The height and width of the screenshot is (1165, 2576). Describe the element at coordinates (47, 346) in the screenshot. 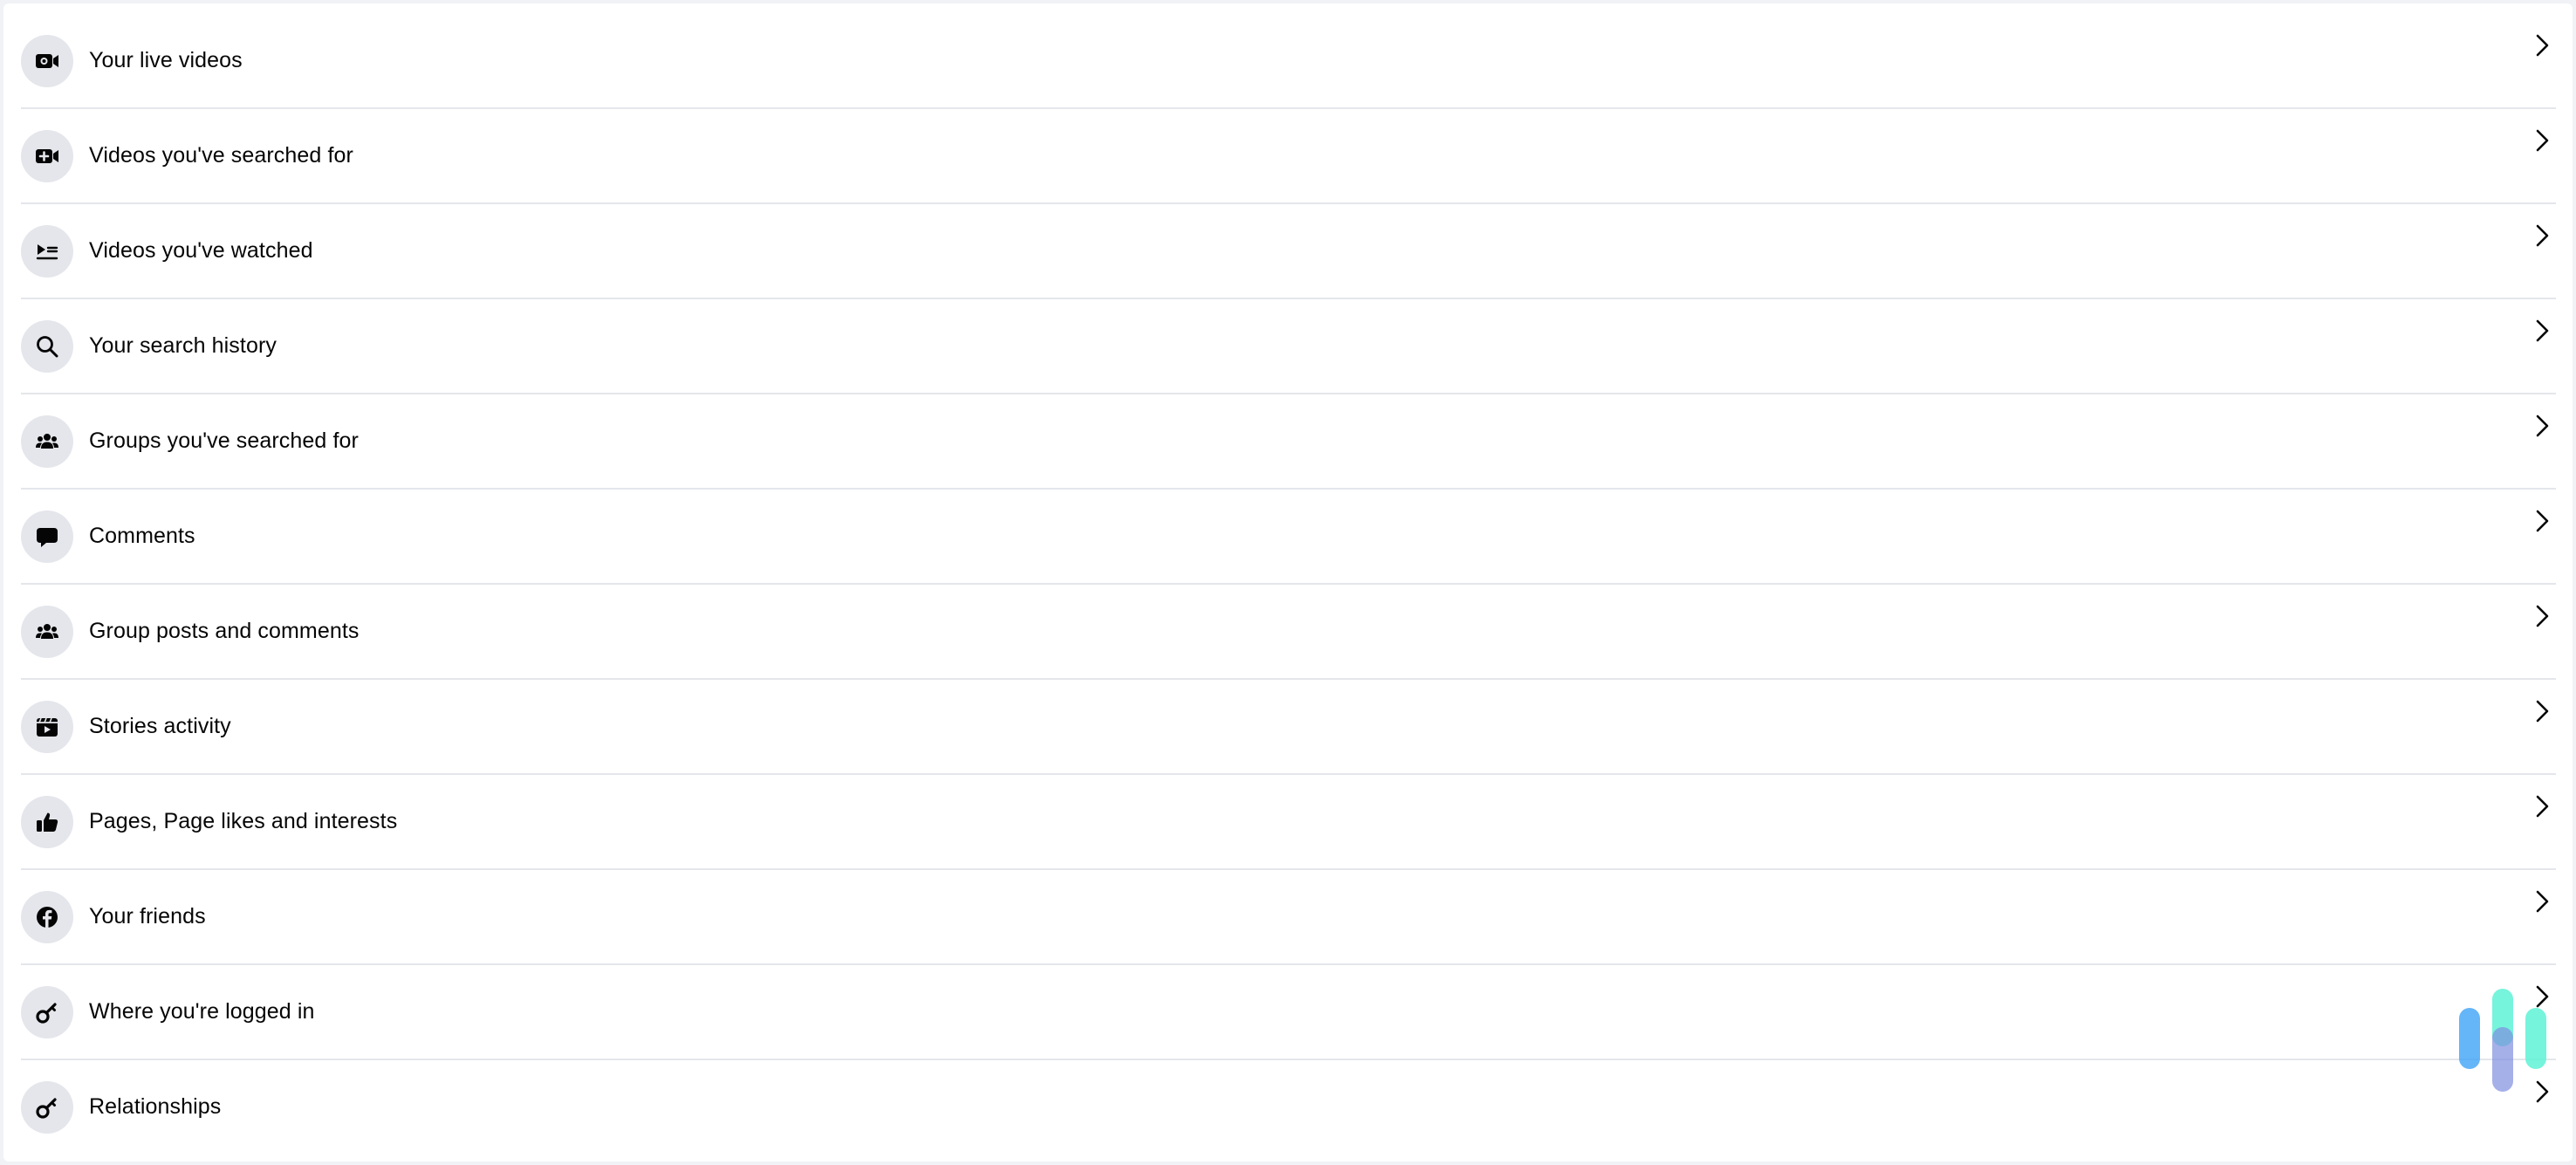

I see `search-icon` at that location.